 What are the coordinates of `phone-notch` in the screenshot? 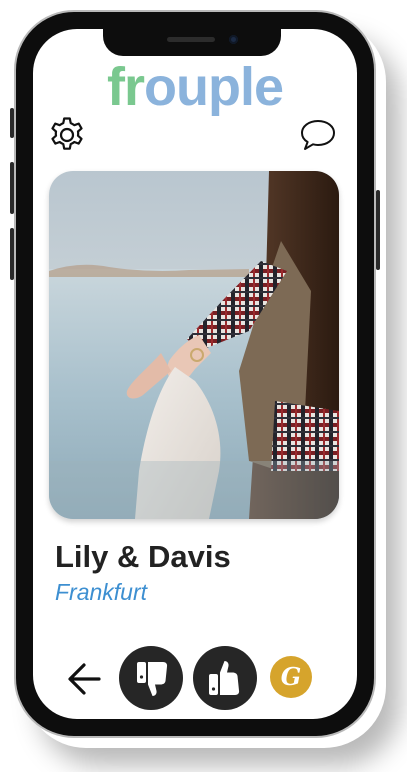 It's located at (192, 42).